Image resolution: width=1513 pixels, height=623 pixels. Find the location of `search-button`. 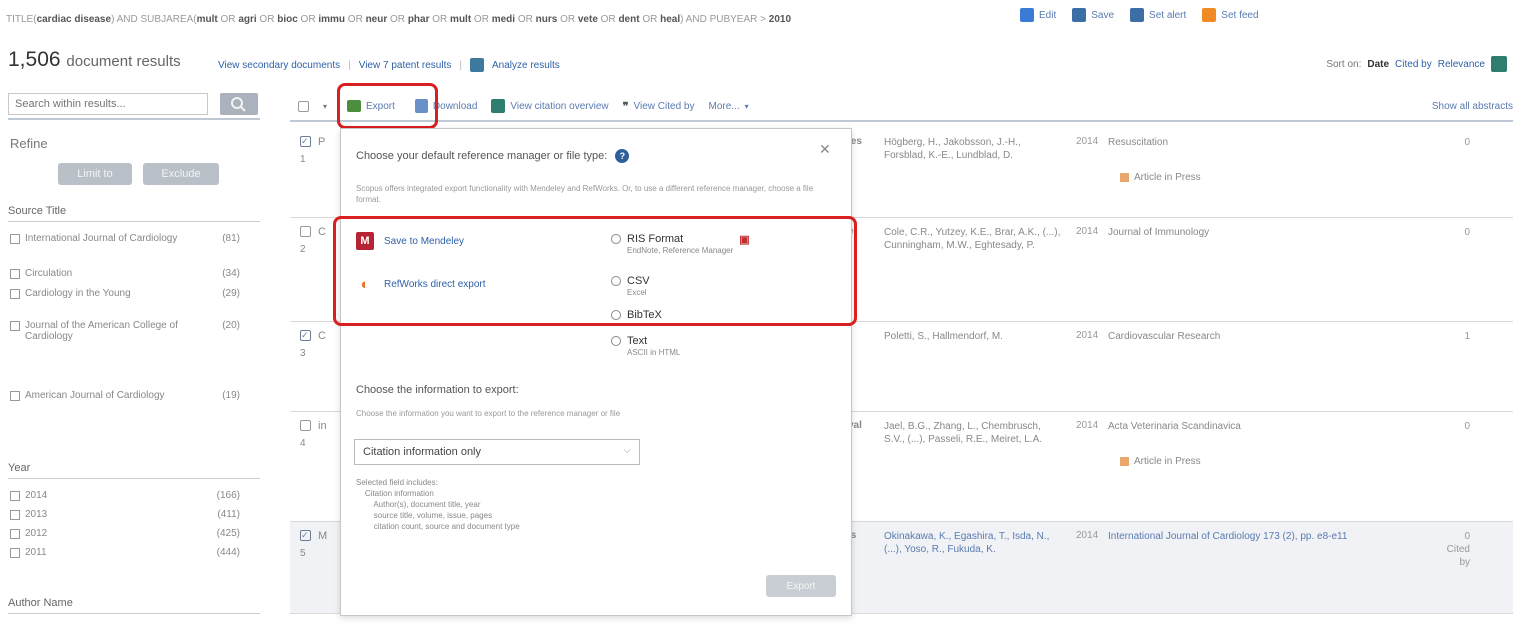

search-button is located at coordinates (239, 104).